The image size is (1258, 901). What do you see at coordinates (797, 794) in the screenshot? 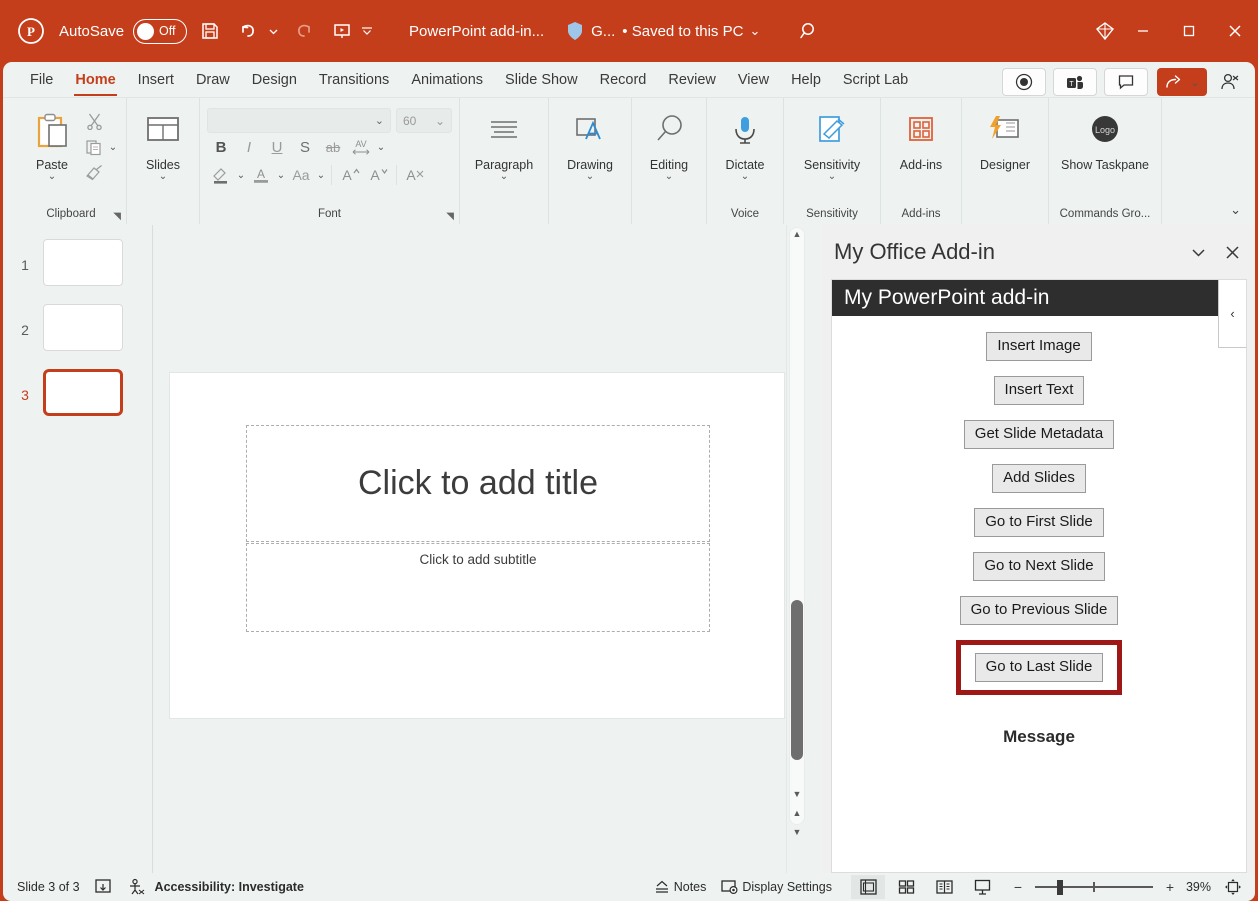
I see `scroll-down-arrow-icon: ▼` at bounding box center [797, 794].